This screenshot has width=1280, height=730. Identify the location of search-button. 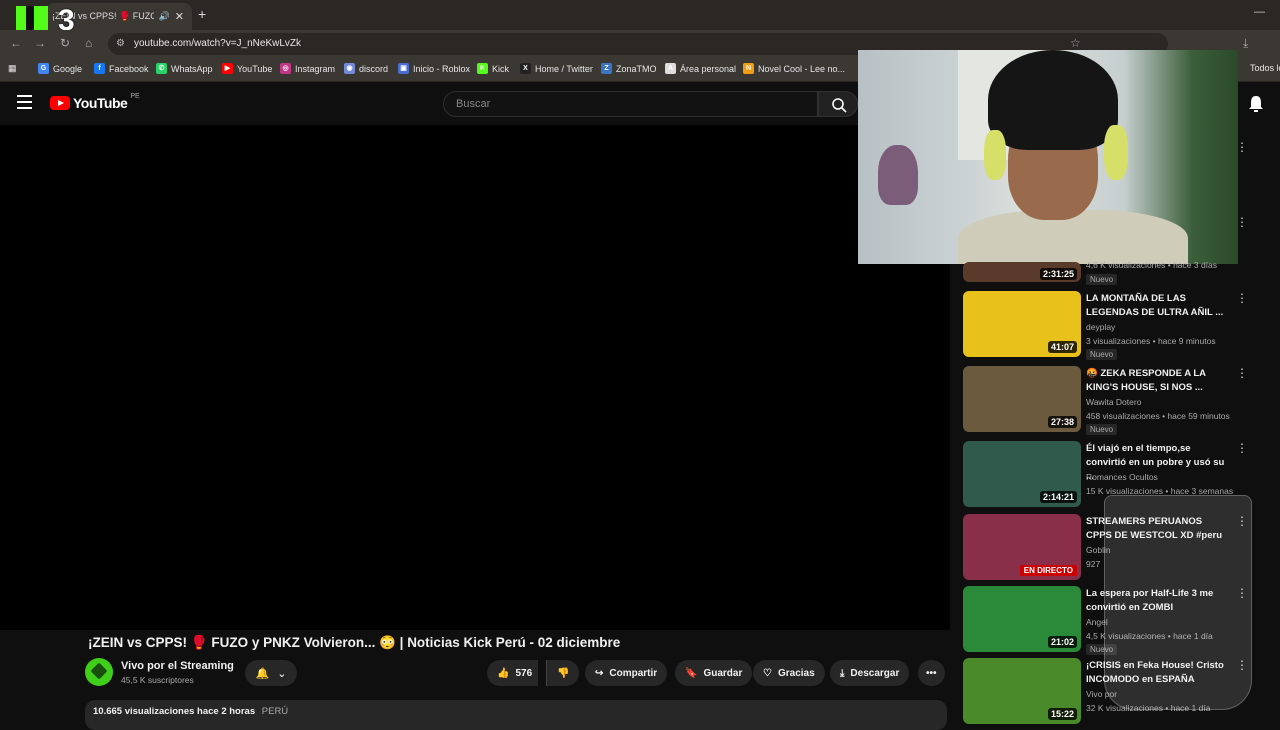
(838, 104).